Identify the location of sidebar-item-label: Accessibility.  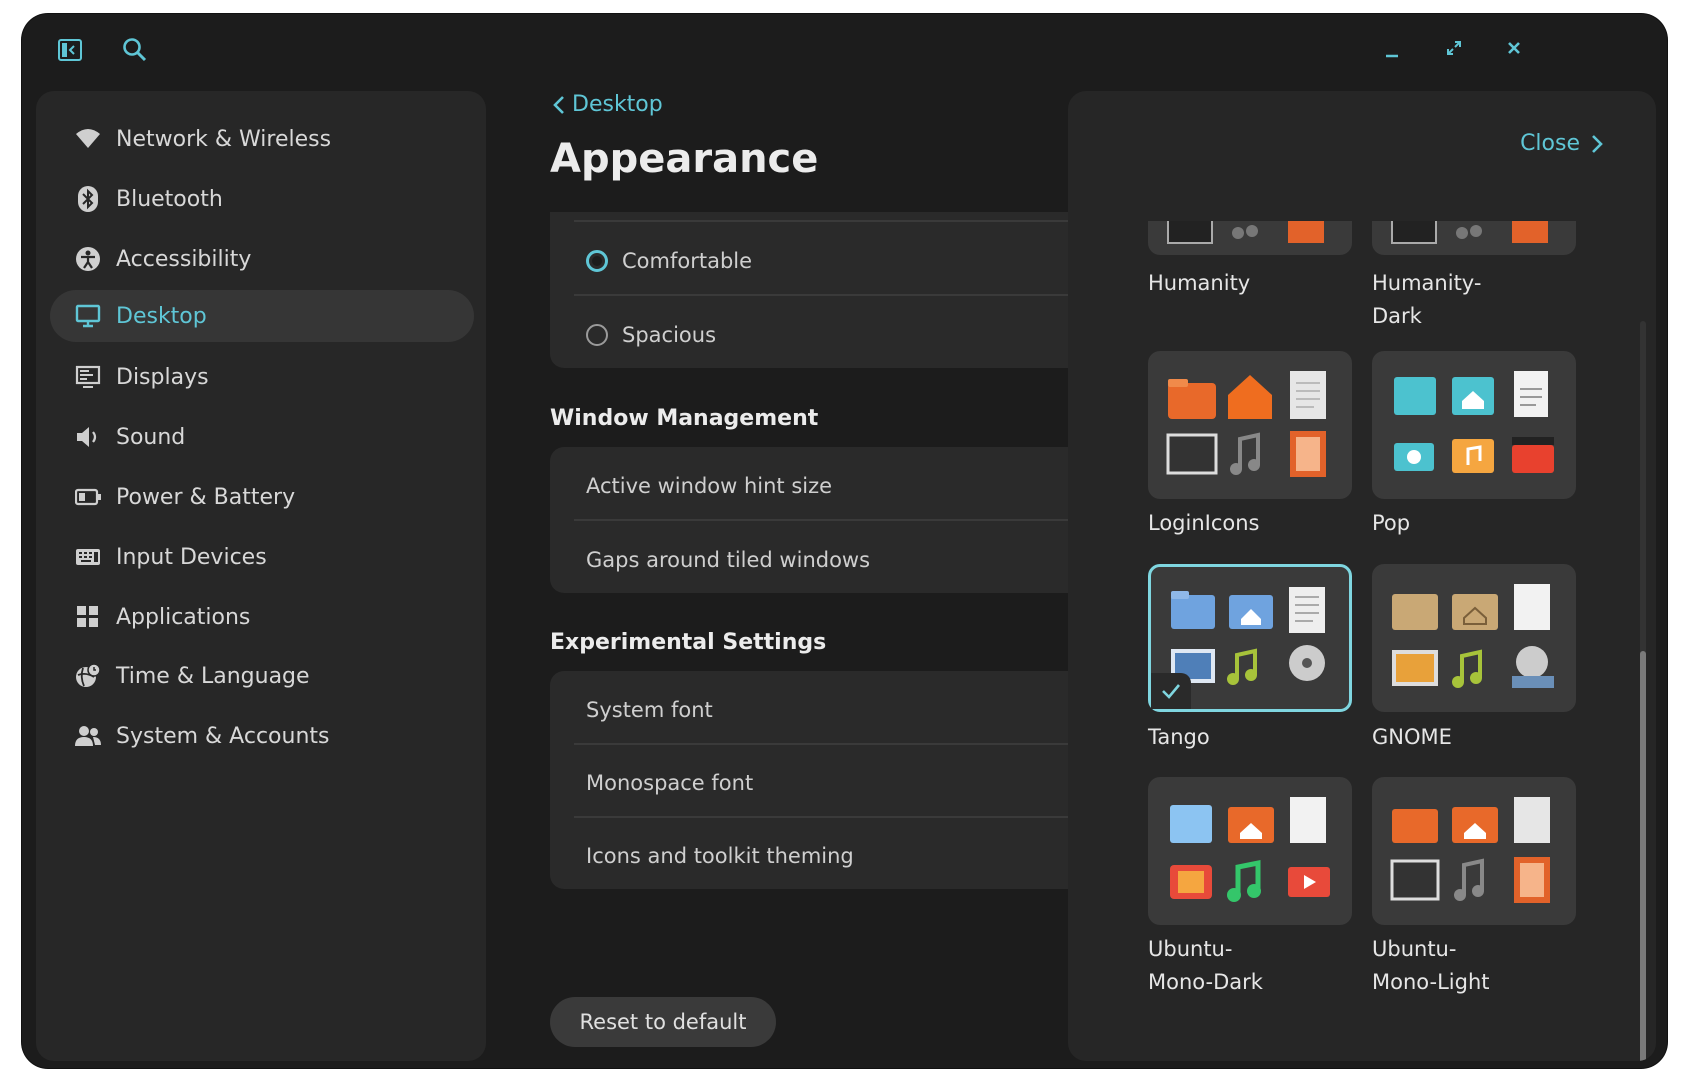
(184, 259).